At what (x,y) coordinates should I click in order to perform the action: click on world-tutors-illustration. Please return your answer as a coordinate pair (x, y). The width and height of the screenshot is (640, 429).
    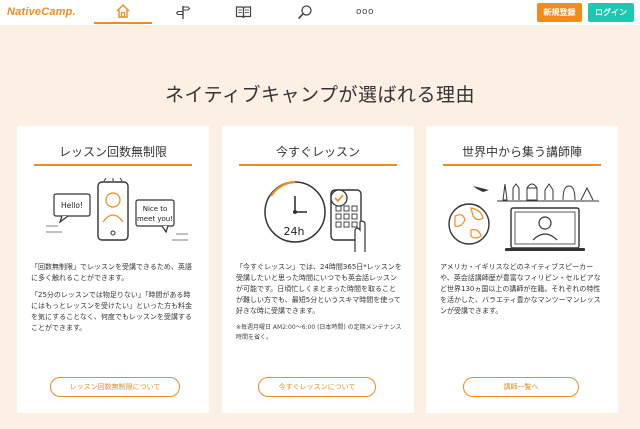
    Looking at the image, I should click on (523, 217).